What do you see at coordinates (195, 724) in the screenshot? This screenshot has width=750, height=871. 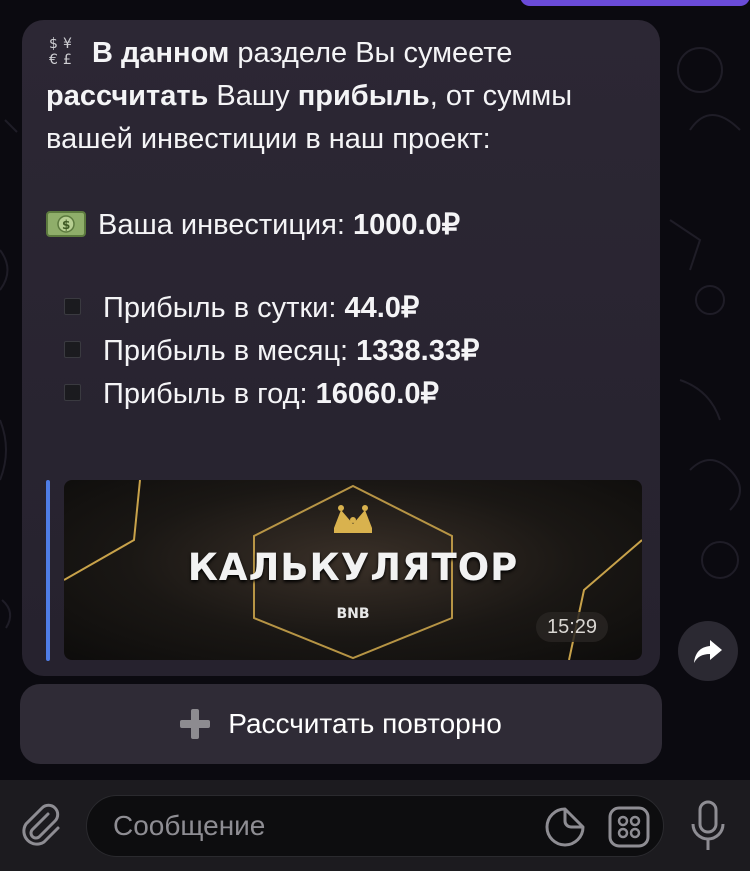 I see `plus-icon` at bounding box center [195, 724].